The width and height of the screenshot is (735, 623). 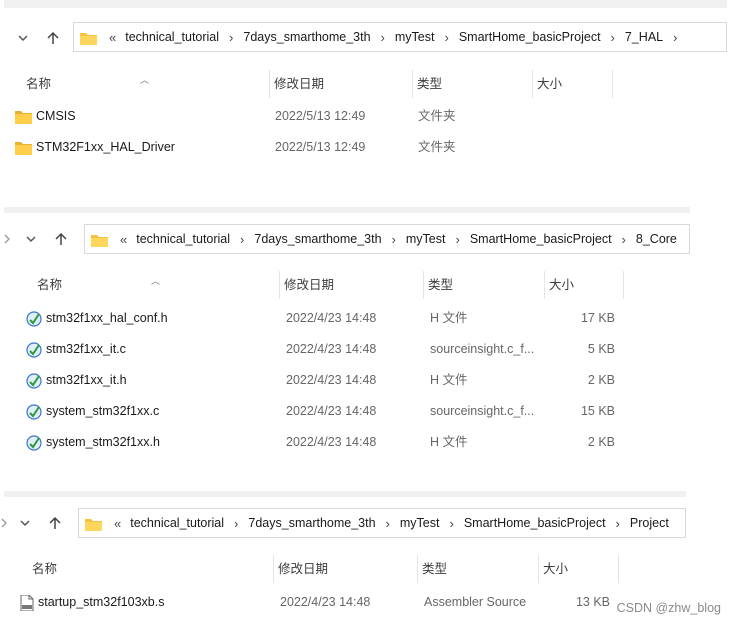 What do you see at coordinates (656, 239) in the screenshot?
I see `breadcrumb-item: 8_Core` at bounding box center [656, 239].